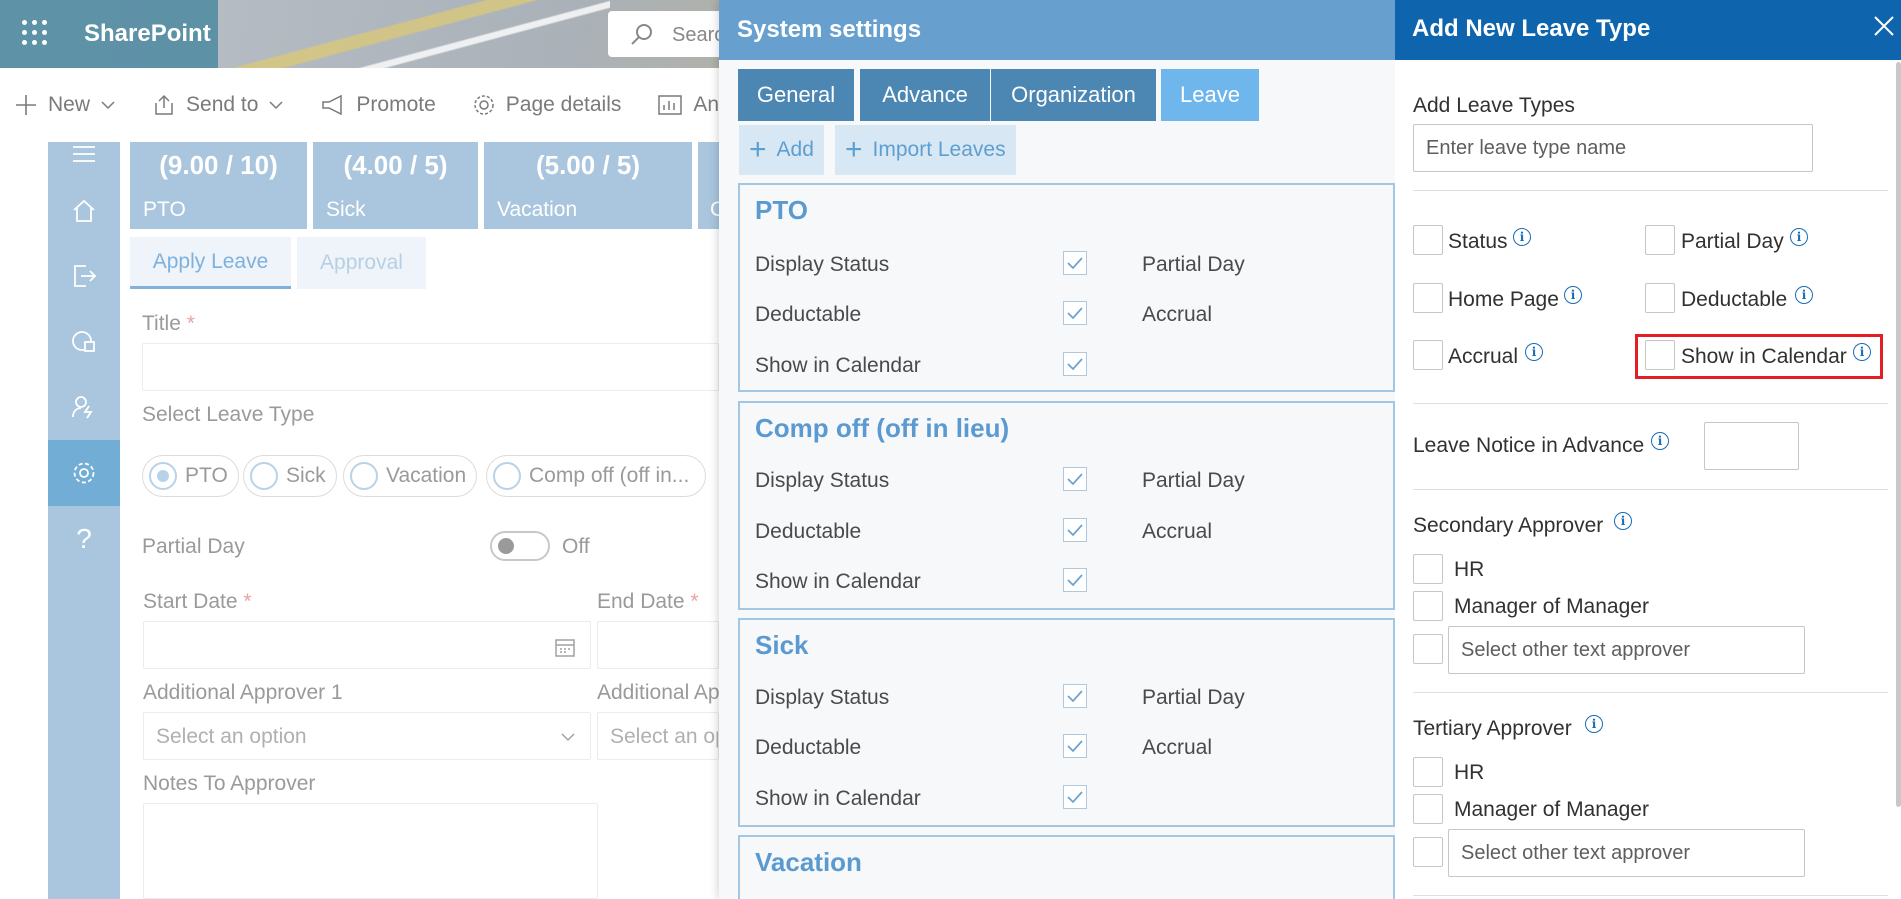 Image resolution: width=1901 pixels, height=899 pixels. Describe the element at coordinates (1428, 852) in the screenshot. I see `tertiary-other-checkbox` at that location.